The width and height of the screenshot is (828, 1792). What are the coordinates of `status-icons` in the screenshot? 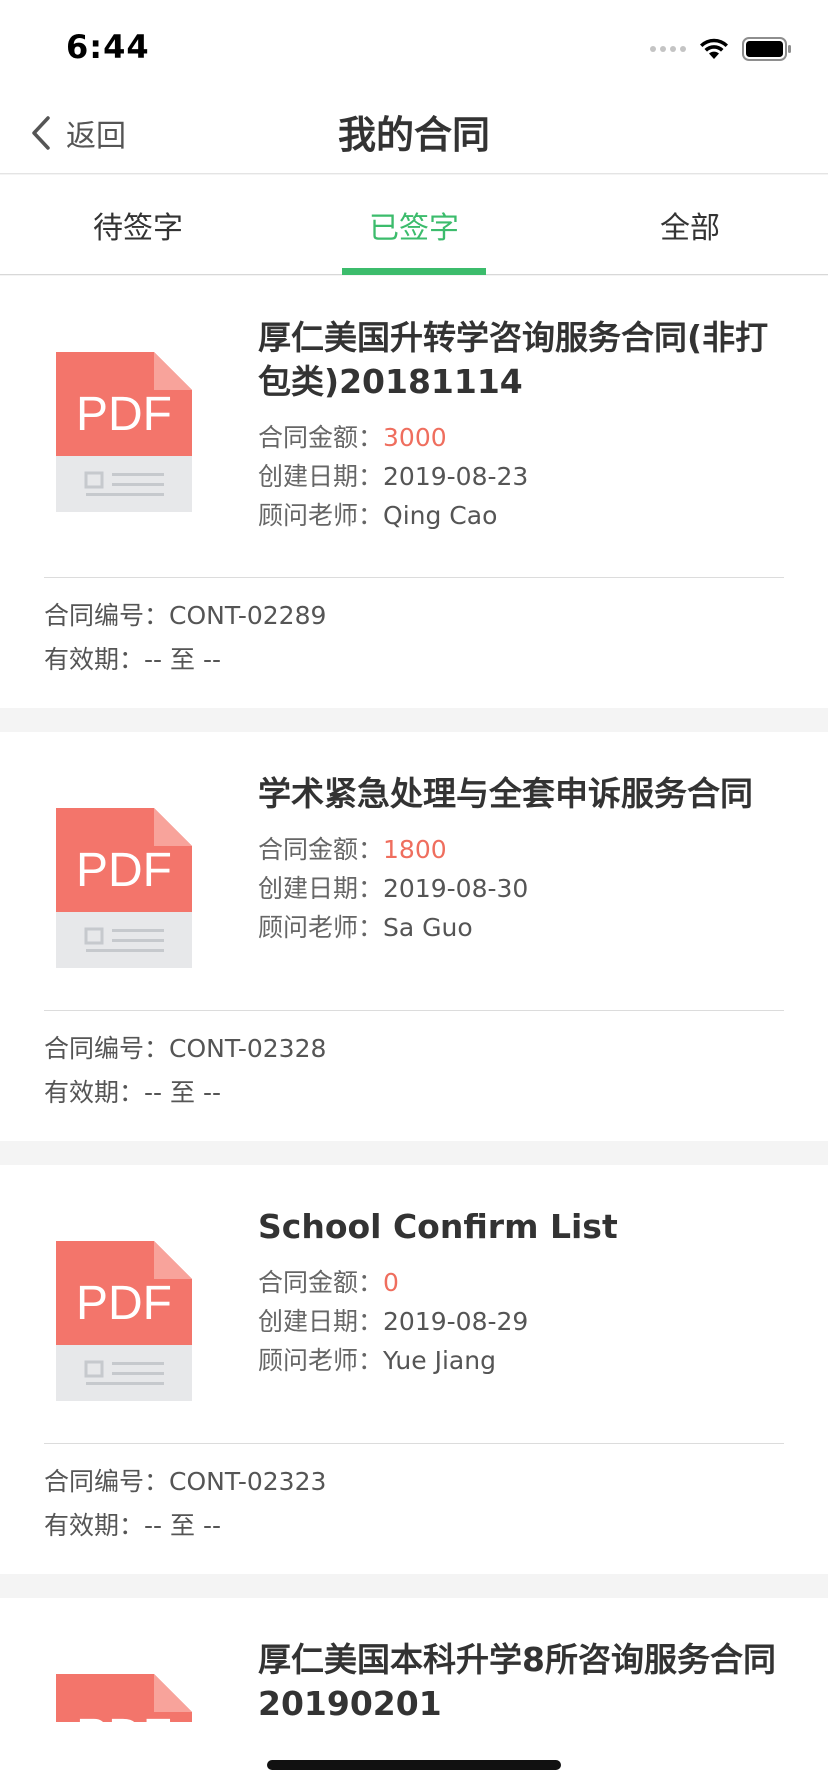 It's located at (721, 49).